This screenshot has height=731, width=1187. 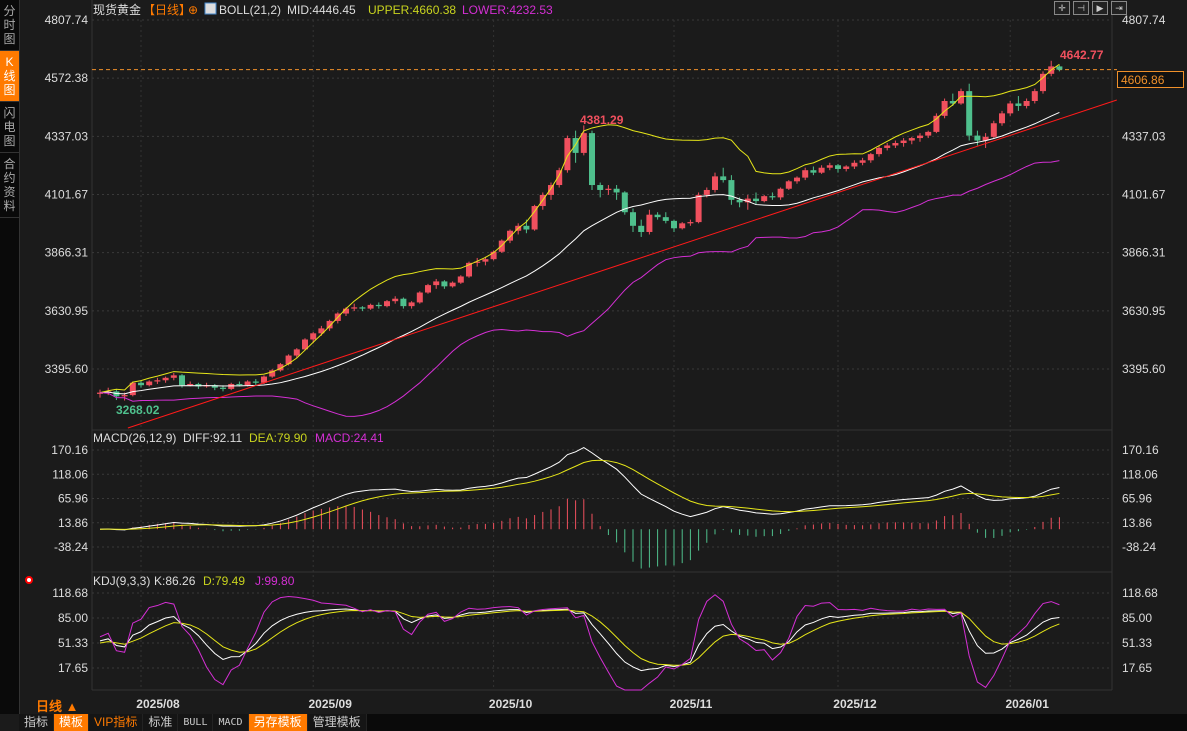 What do you see at coordinates (349, 438) in the screenshot?
I see `macd-value: MACD:24.41` at bounding box center [349, 438].